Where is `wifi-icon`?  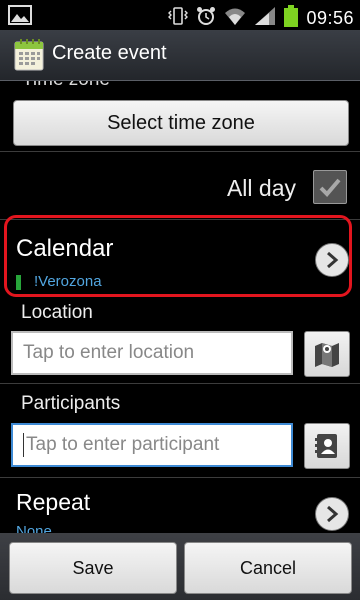
wifi-icon is located at coordinates (235, 18).